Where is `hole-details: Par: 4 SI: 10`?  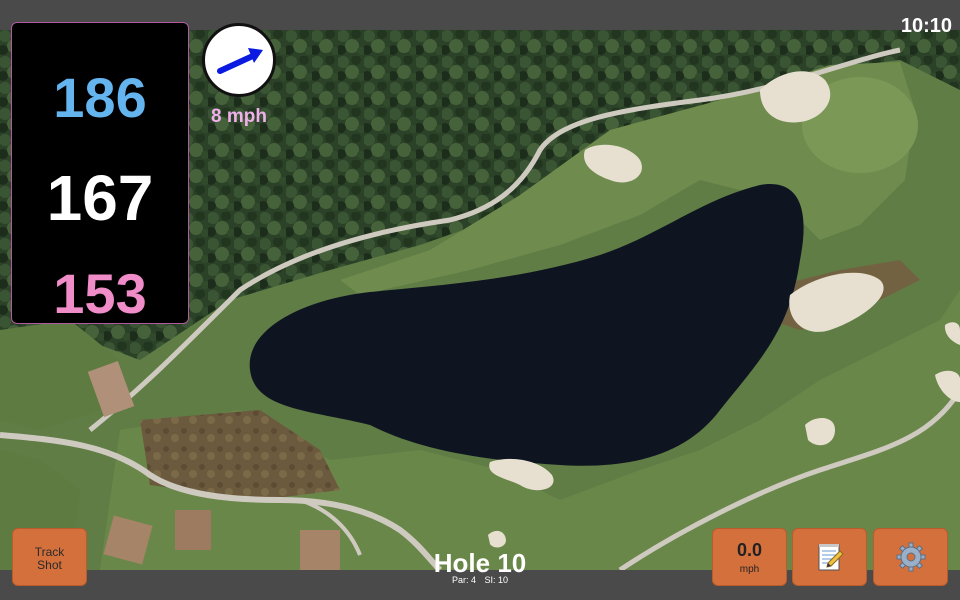
hole-details: Par: 4 SI: 10 is located at coordinates (480, 580).